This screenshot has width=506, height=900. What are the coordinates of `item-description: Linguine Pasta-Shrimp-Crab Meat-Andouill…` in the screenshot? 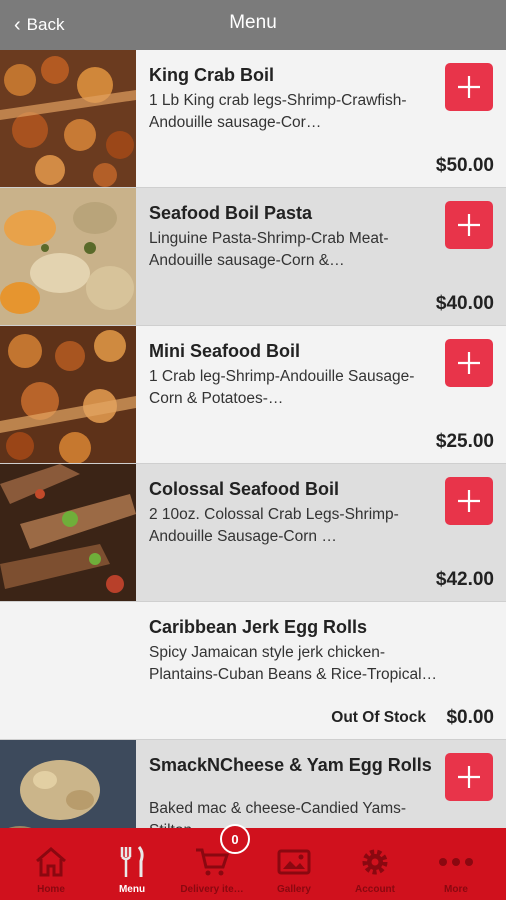 It's located at (269, 249).